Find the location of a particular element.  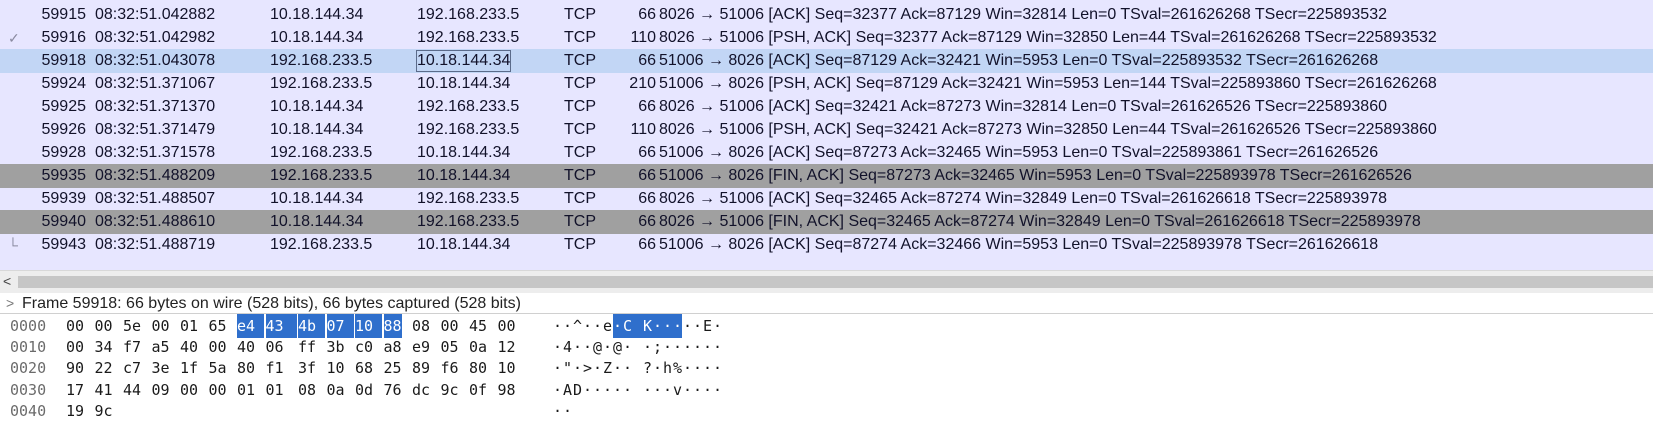

horizontal-scrollbar: < is located at coordinates (826, 281).